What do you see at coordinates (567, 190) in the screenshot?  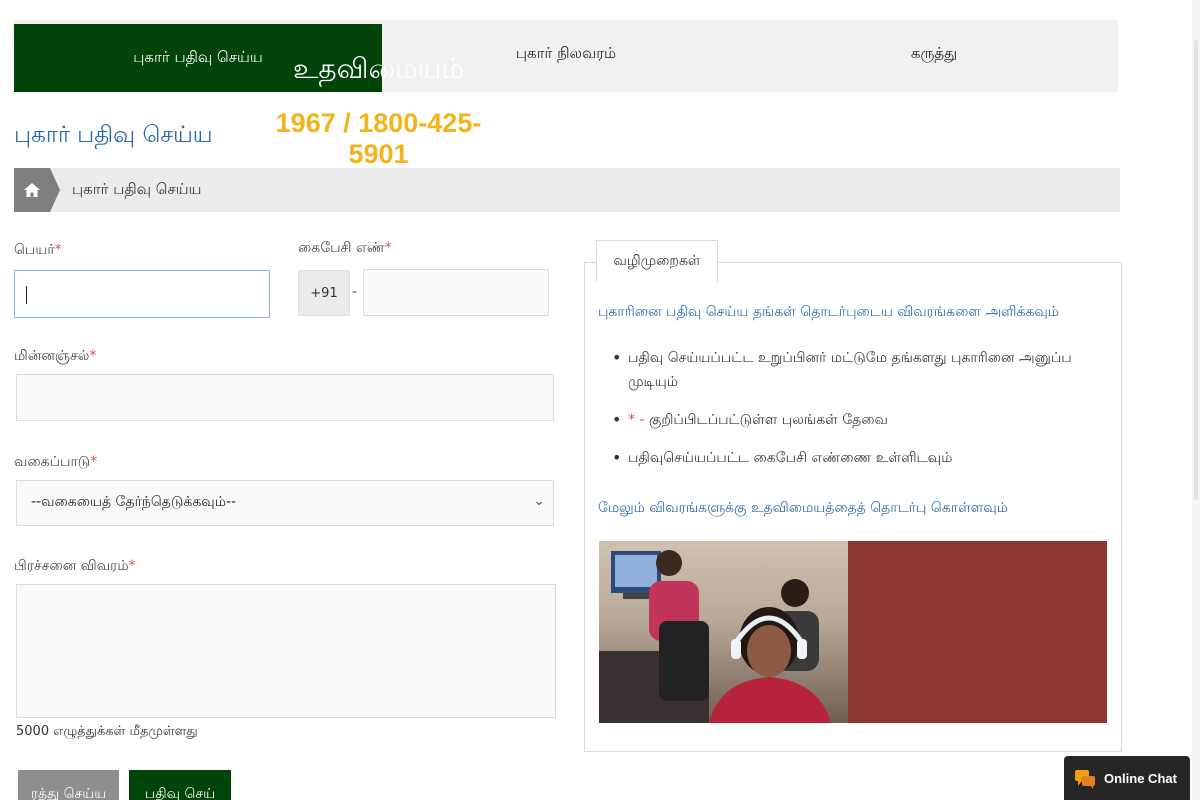 I see `breadcrumb: புகார் பதிவு செய்ய` at bounding box center [567, 190].